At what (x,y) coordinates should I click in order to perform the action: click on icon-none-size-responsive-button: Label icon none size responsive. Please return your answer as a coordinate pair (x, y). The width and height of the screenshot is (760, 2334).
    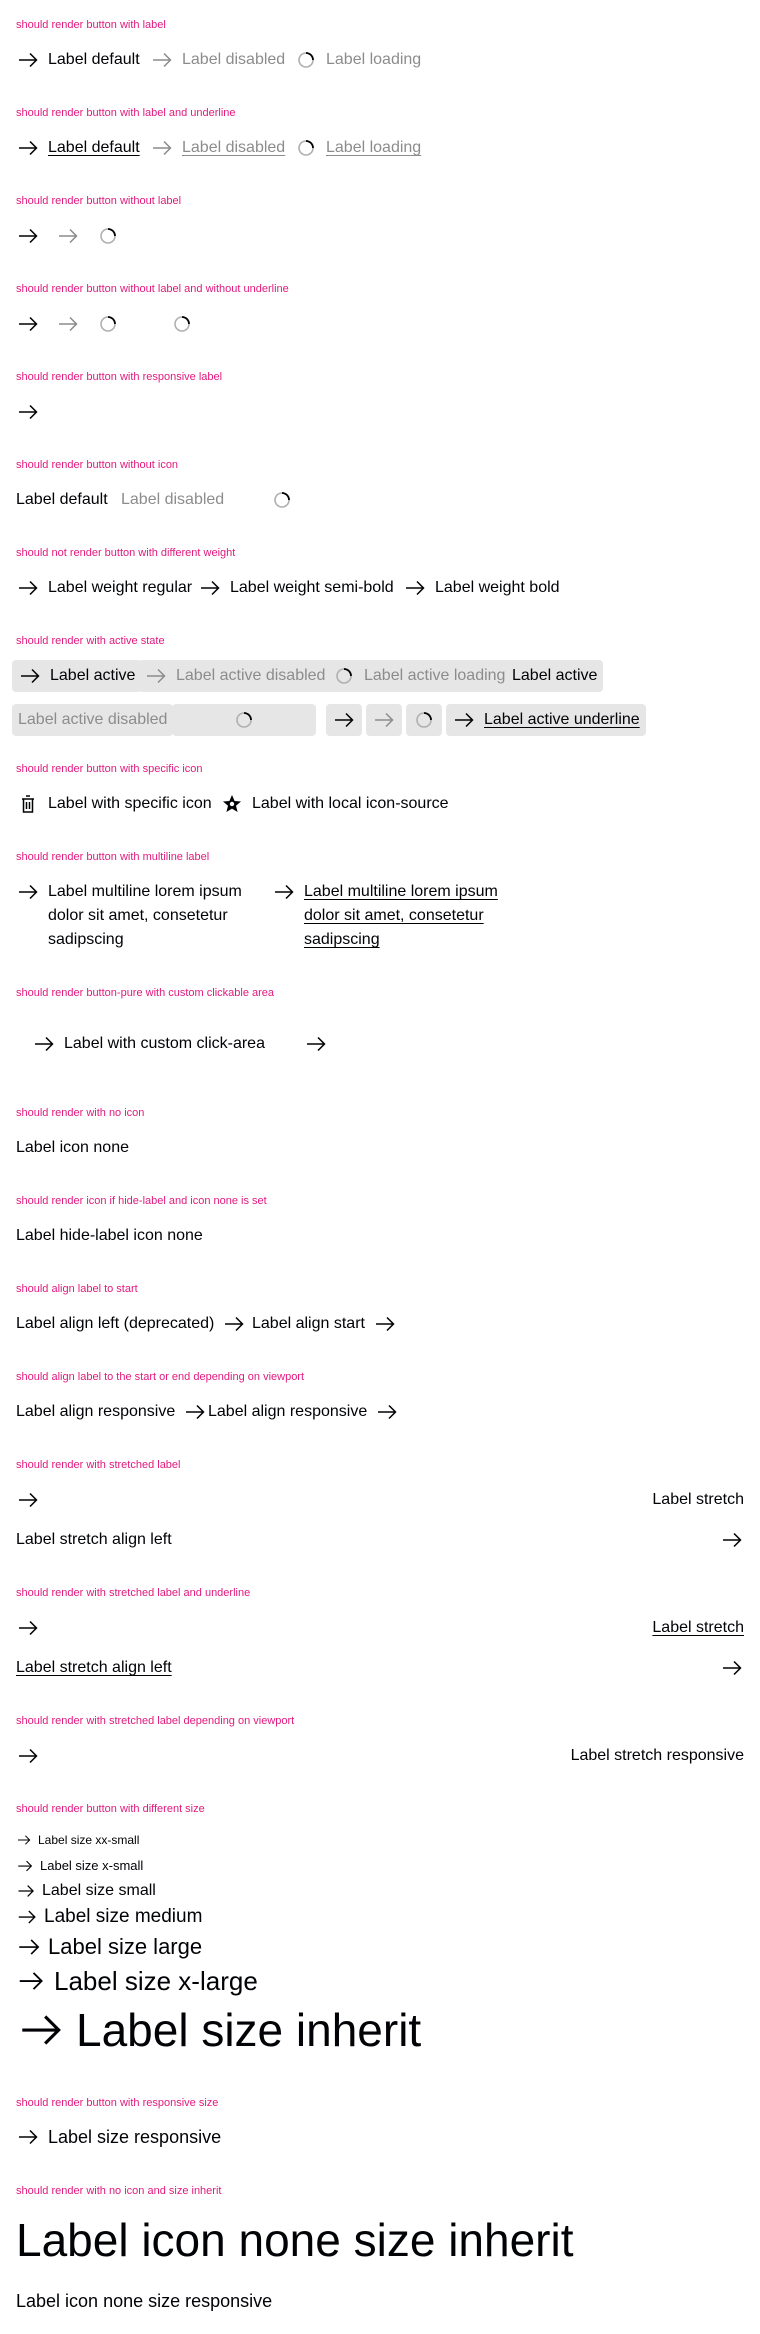
    Looking at the image, I should click on (144, 2301).